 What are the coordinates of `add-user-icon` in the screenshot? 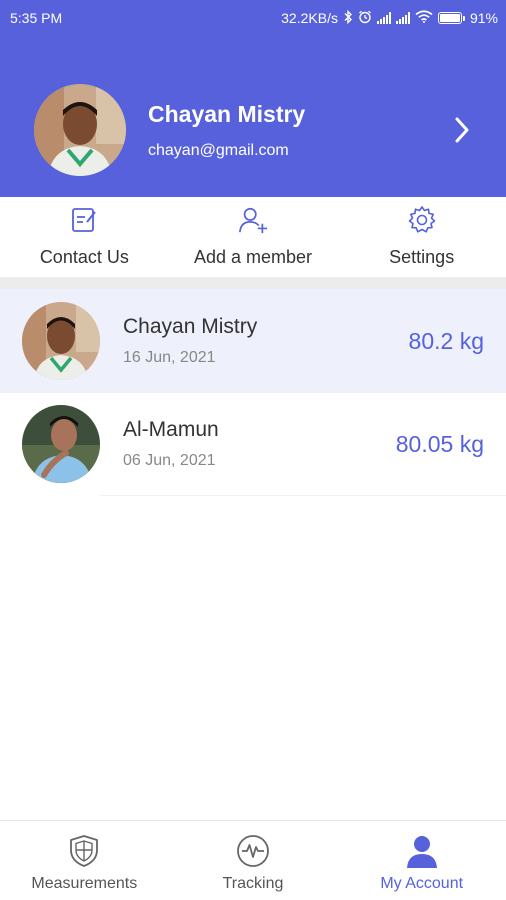 It's located at (253, 220).